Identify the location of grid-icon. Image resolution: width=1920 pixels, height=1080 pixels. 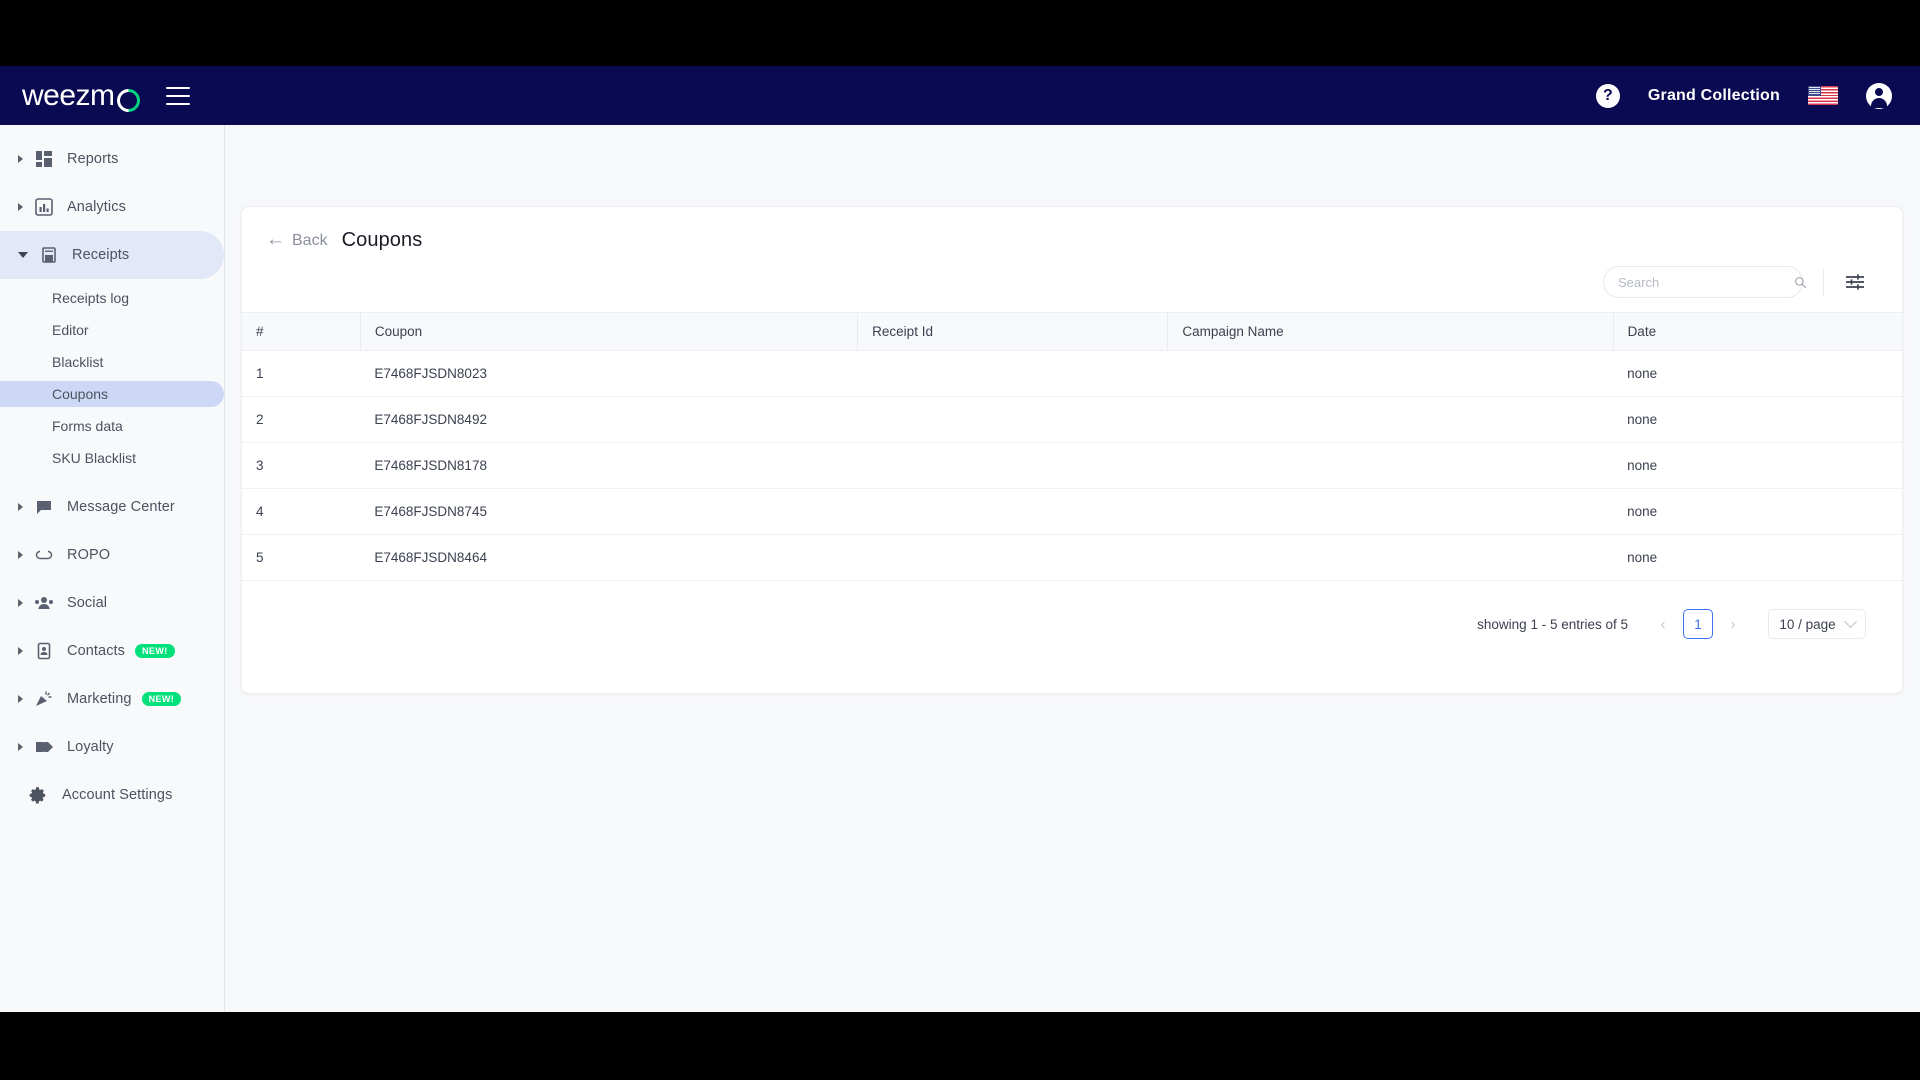
(44, 159).